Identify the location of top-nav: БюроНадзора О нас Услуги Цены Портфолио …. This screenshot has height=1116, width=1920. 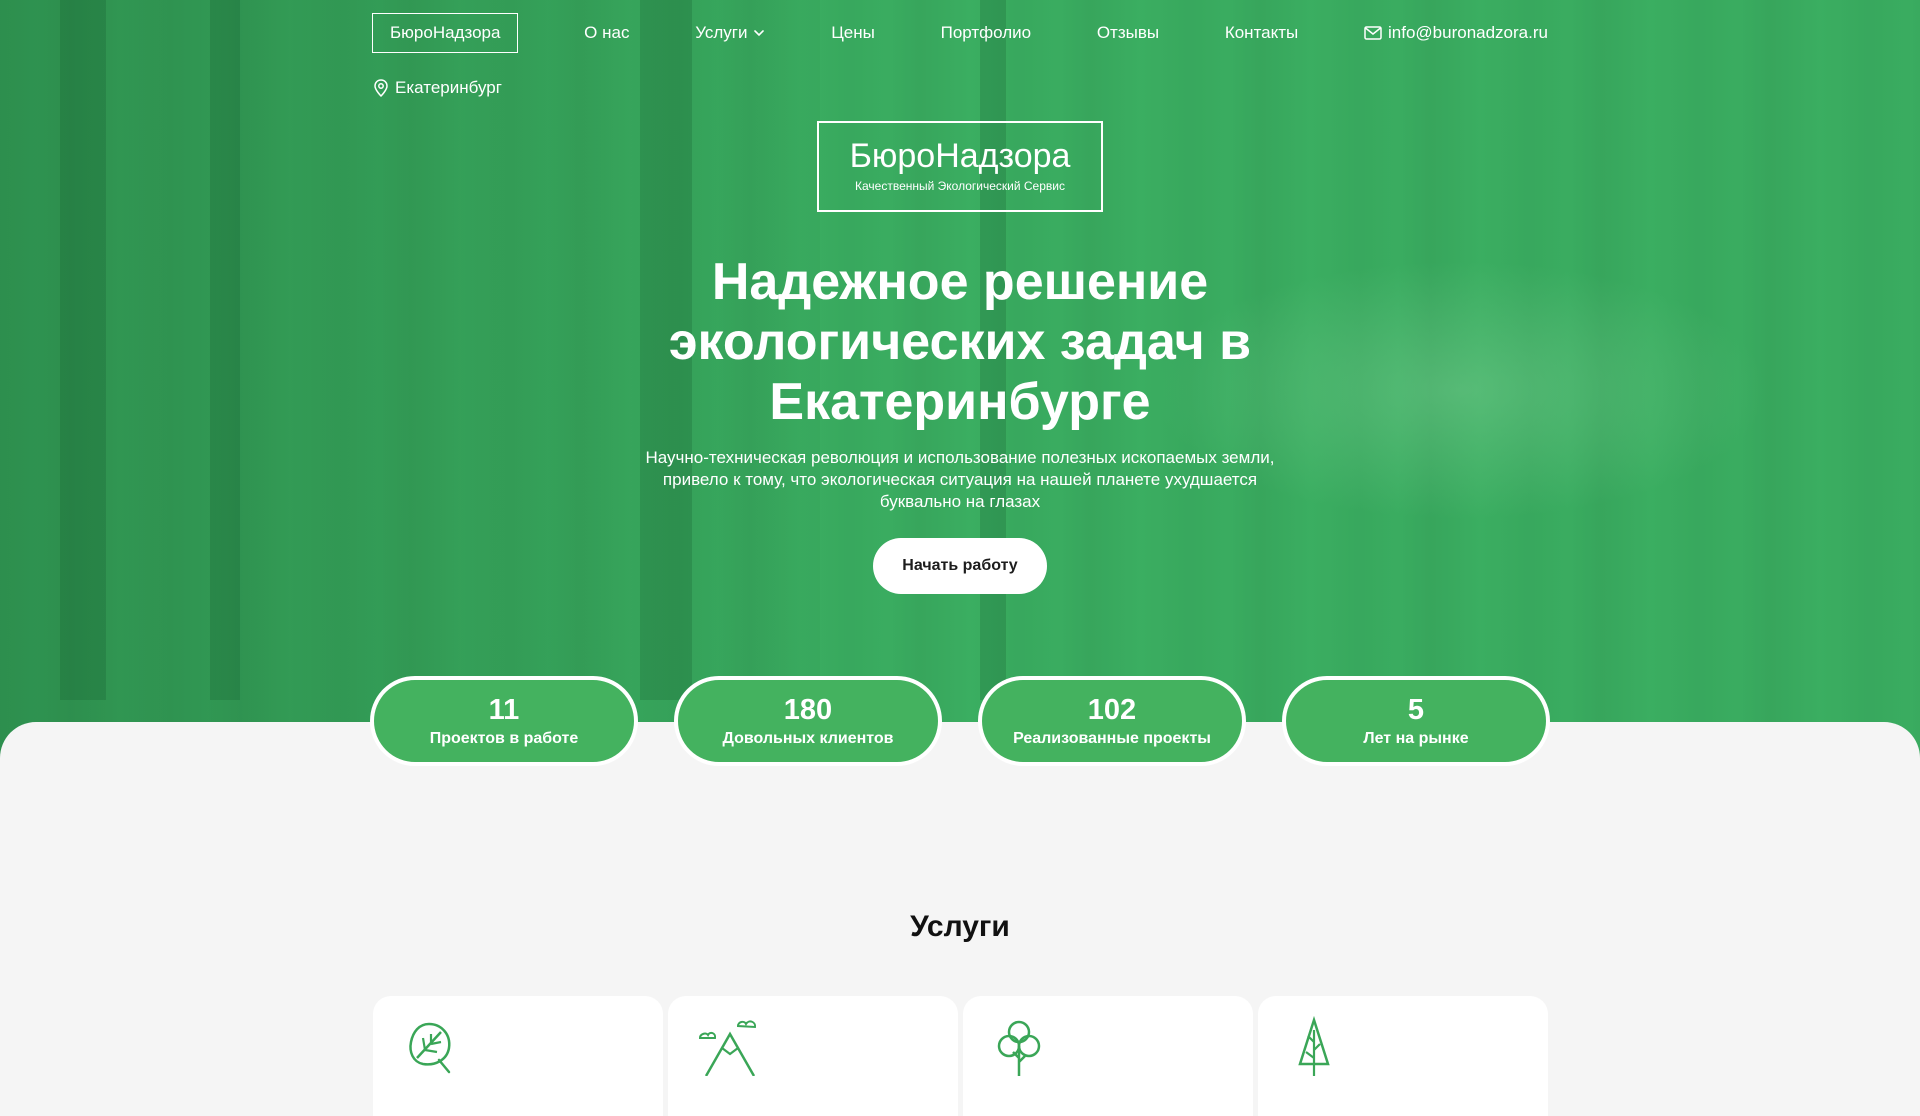
(960, 33).